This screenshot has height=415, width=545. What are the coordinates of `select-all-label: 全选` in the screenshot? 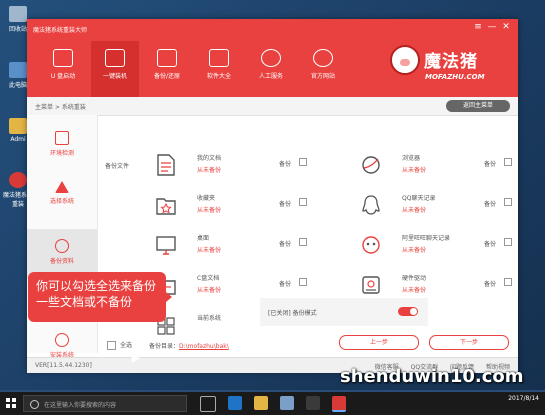 It's located at (126, 345).